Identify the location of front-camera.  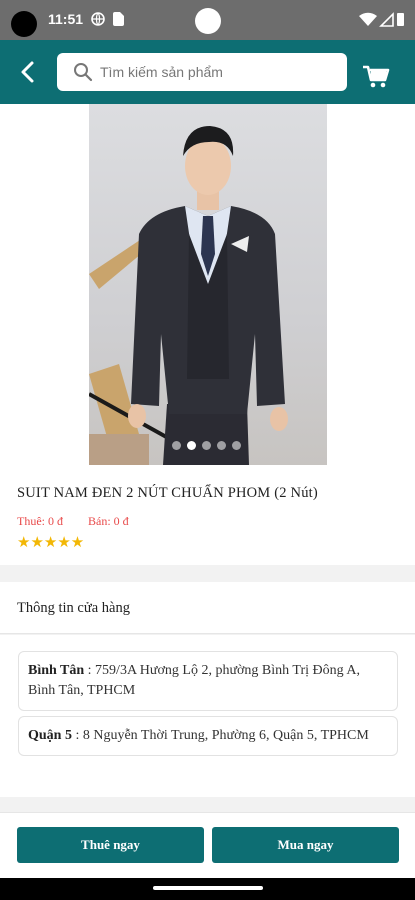
(208, 21).